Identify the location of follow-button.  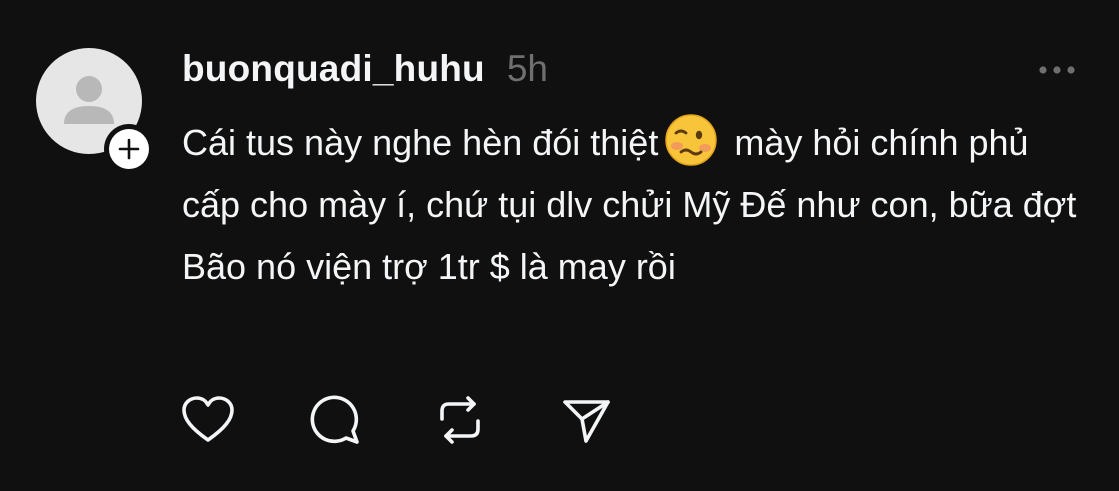
(129, 149).